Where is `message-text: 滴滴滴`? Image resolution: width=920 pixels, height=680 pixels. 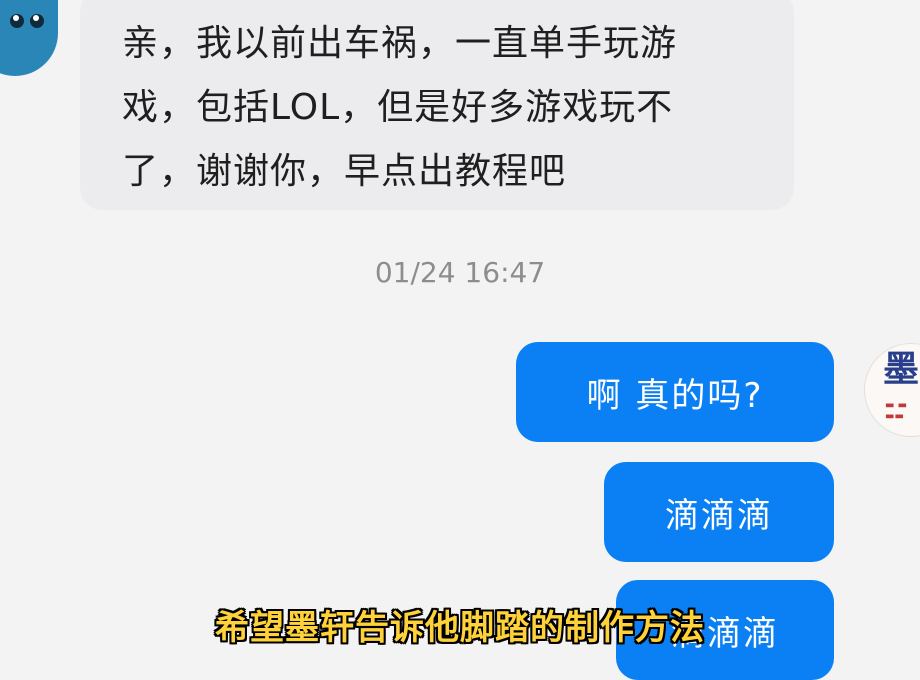
message-text: 滴滴滴 is located at coordinates (719, 515).